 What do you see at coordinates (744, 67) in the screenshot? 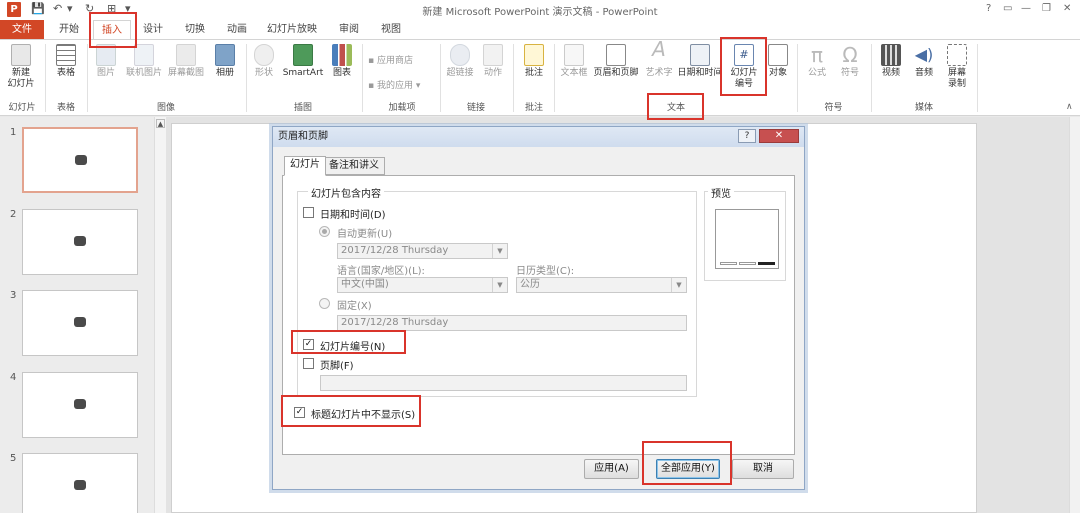
I see `slide-number-button: # 幻灯片 编号` at bounding box center [744, 67].